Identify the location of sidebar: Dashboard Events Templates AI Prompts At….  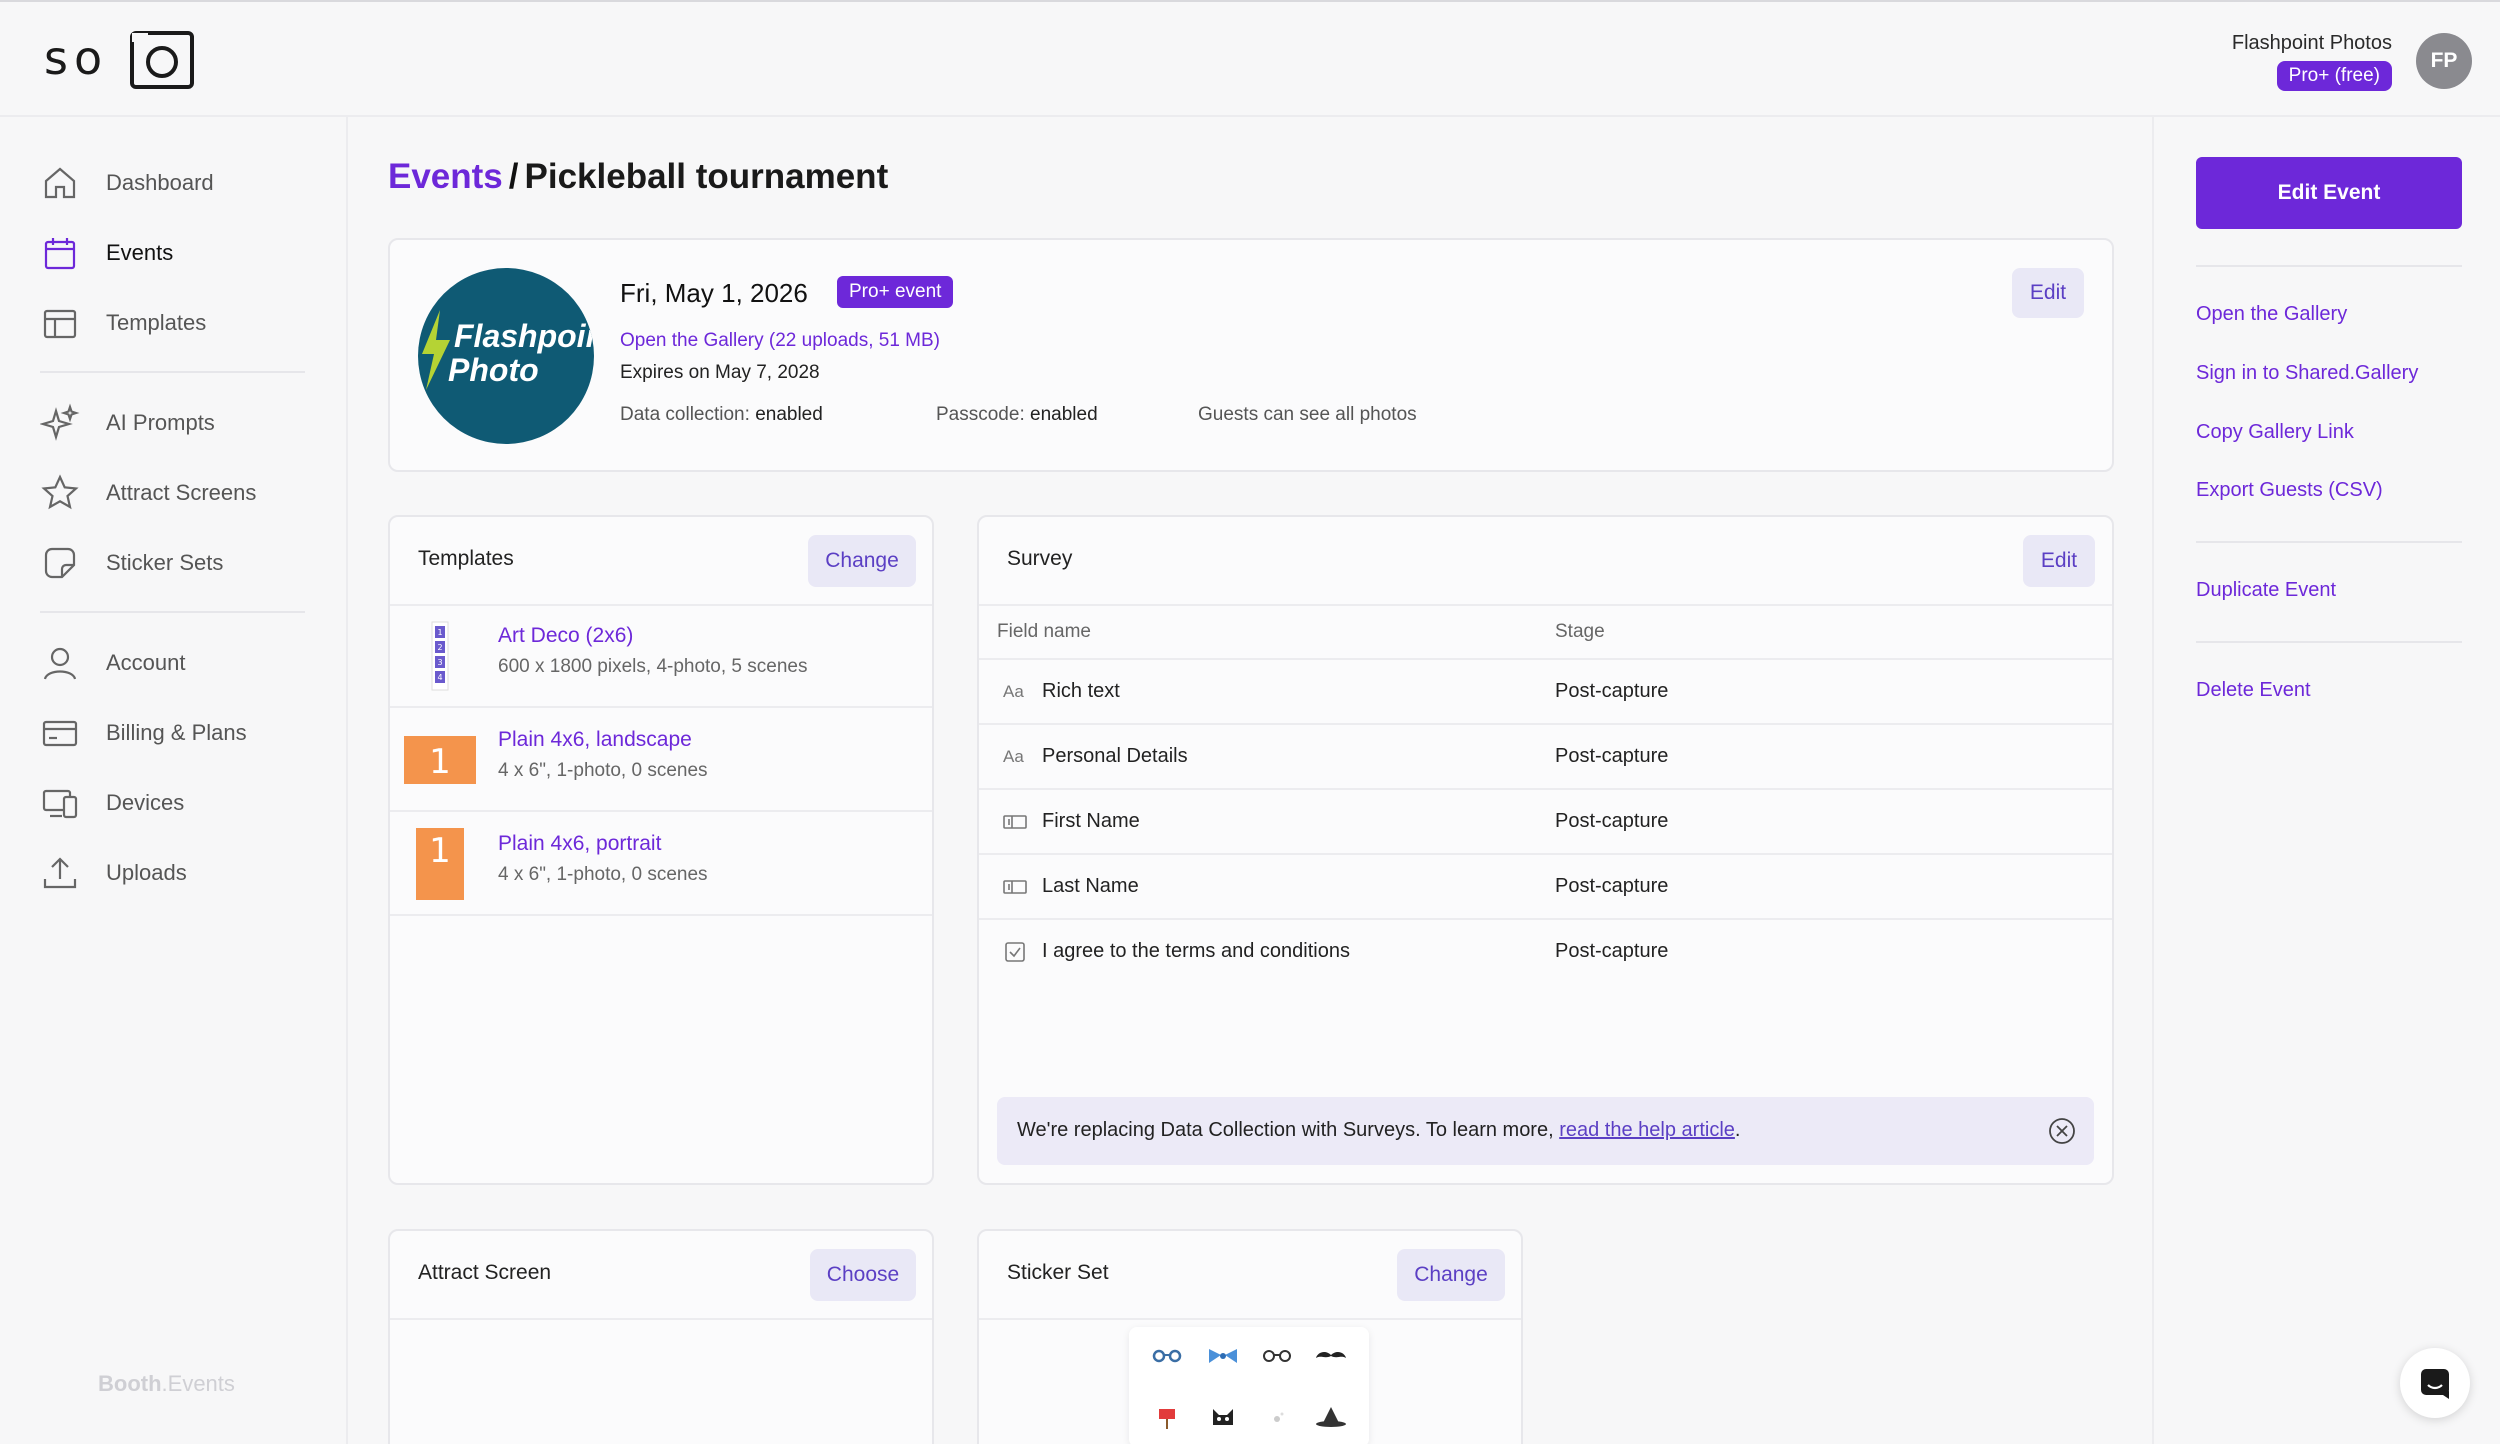
(174, 780).